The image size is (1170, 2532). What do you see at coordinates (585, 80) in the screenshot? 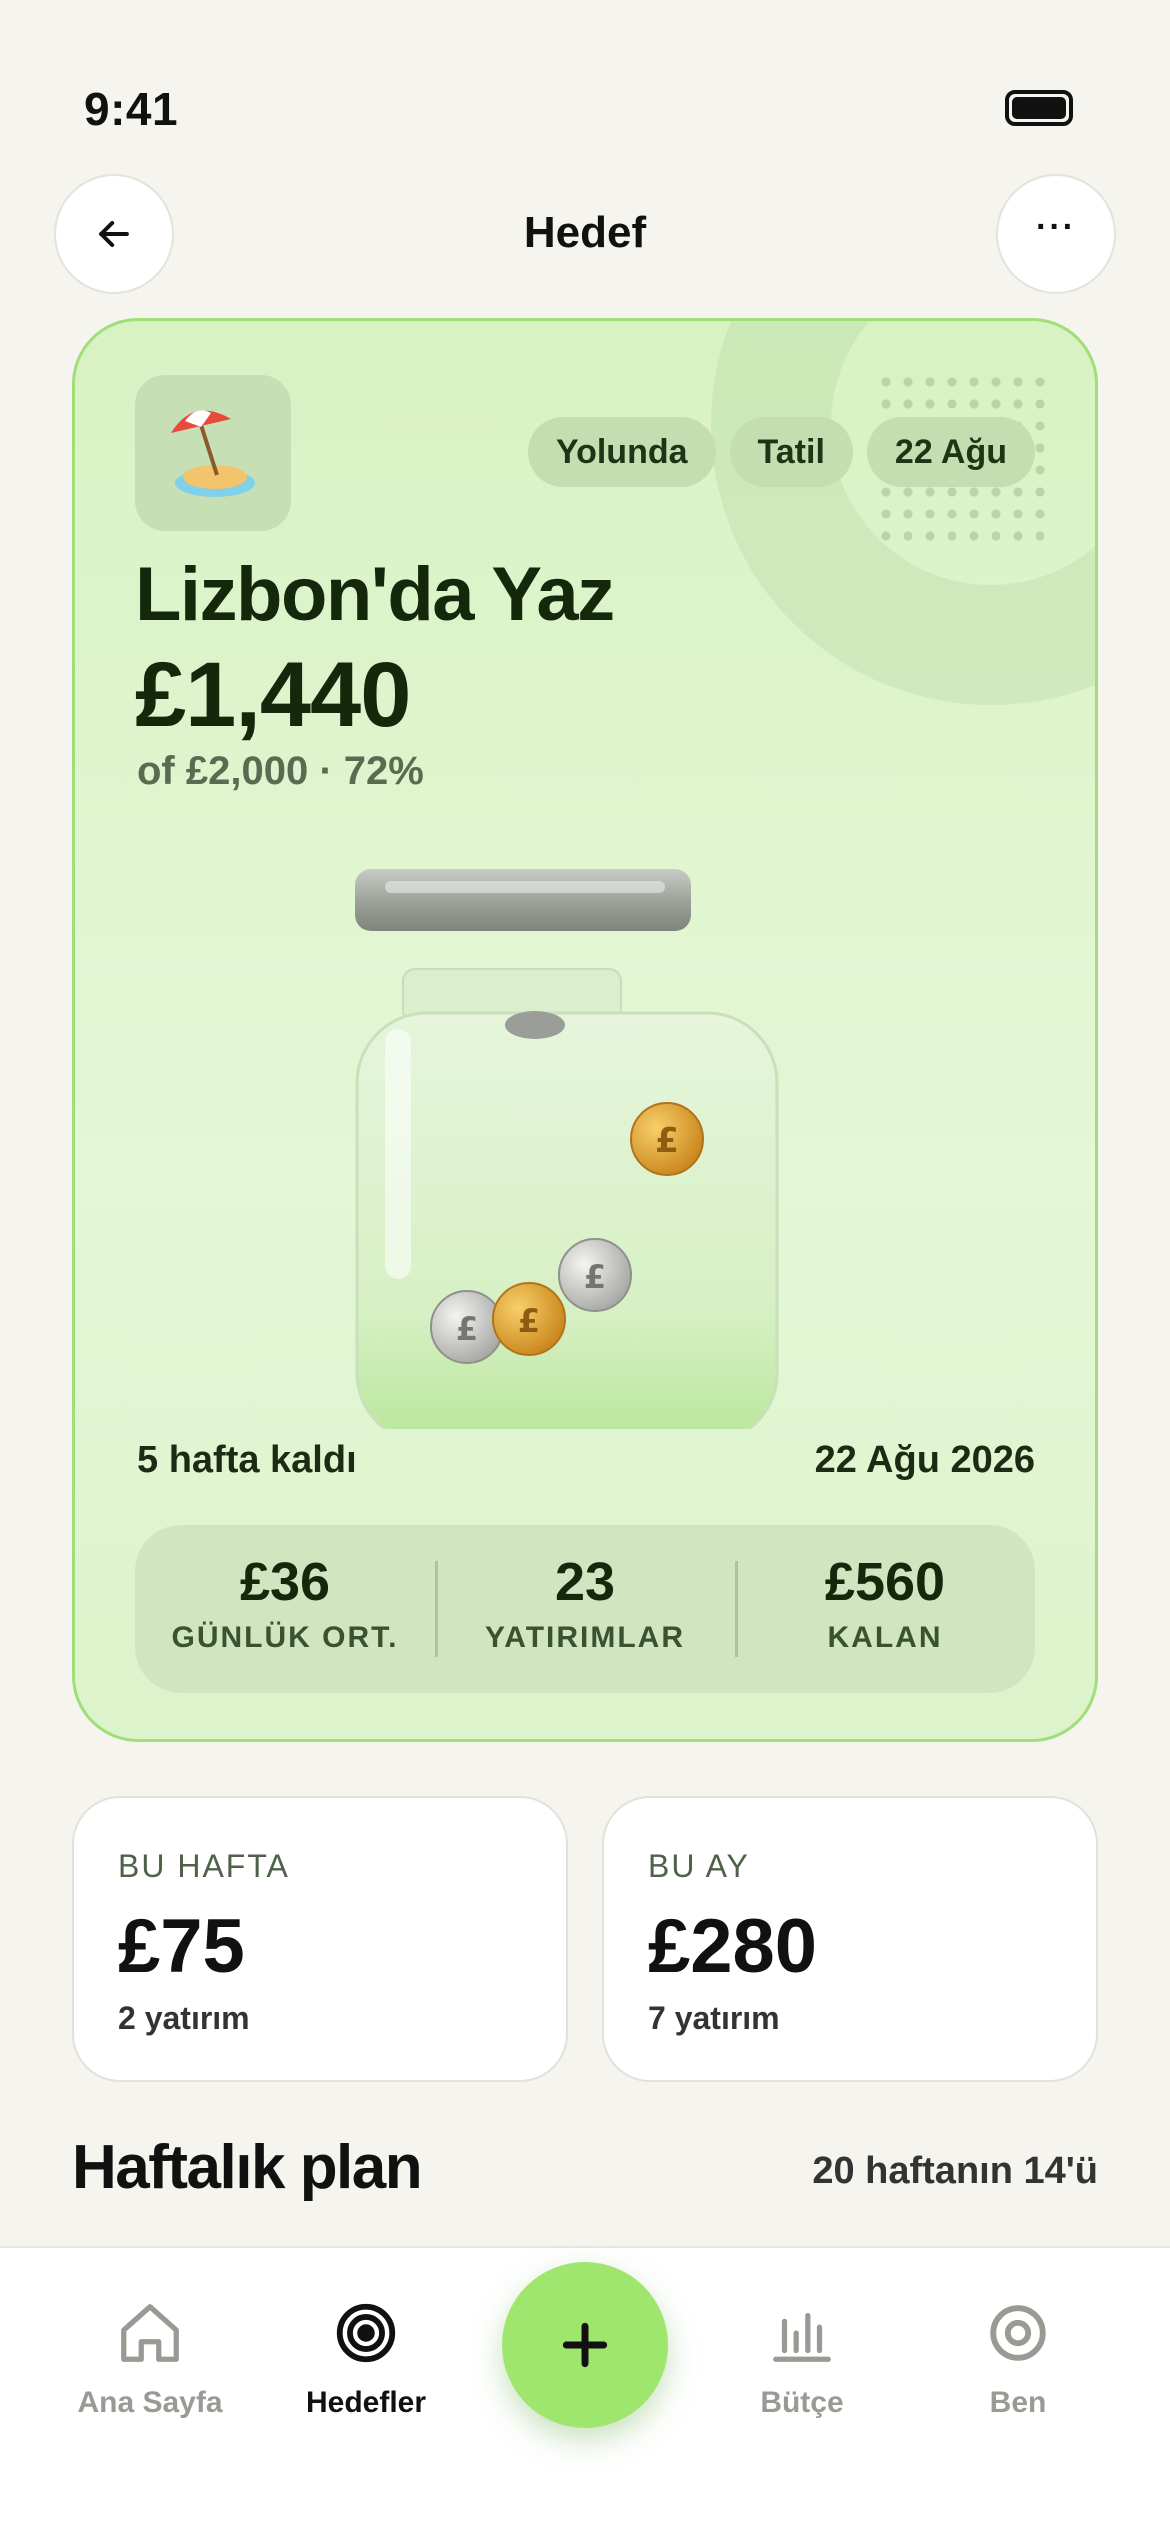
I see `status-bar: 9:41` at bounding box center [585, 80].